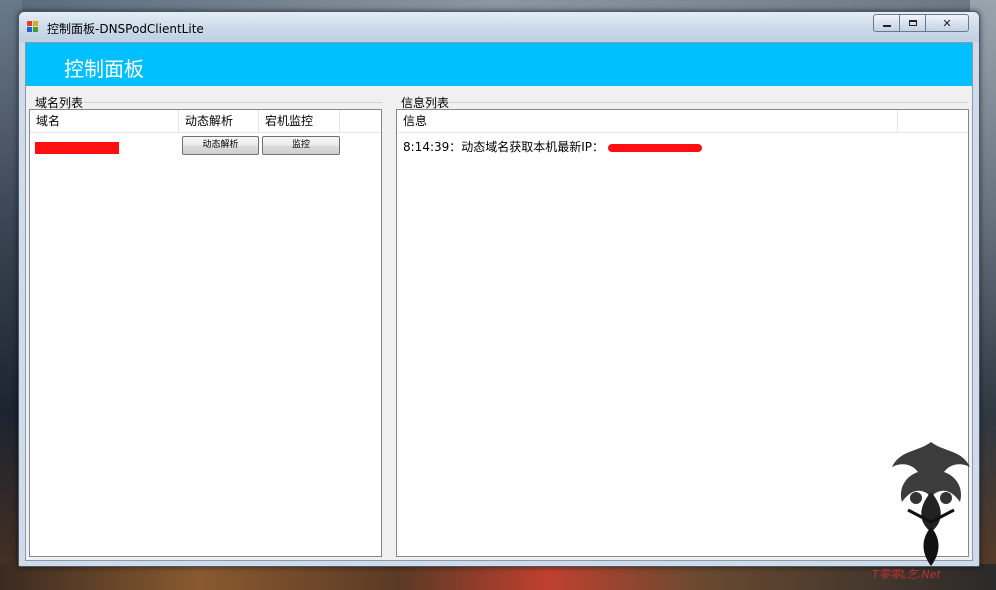 The image size is (996, 590). I want to click on message-text: 8:14:39：动态域名获取本机最新IP：, so click(504, 147).